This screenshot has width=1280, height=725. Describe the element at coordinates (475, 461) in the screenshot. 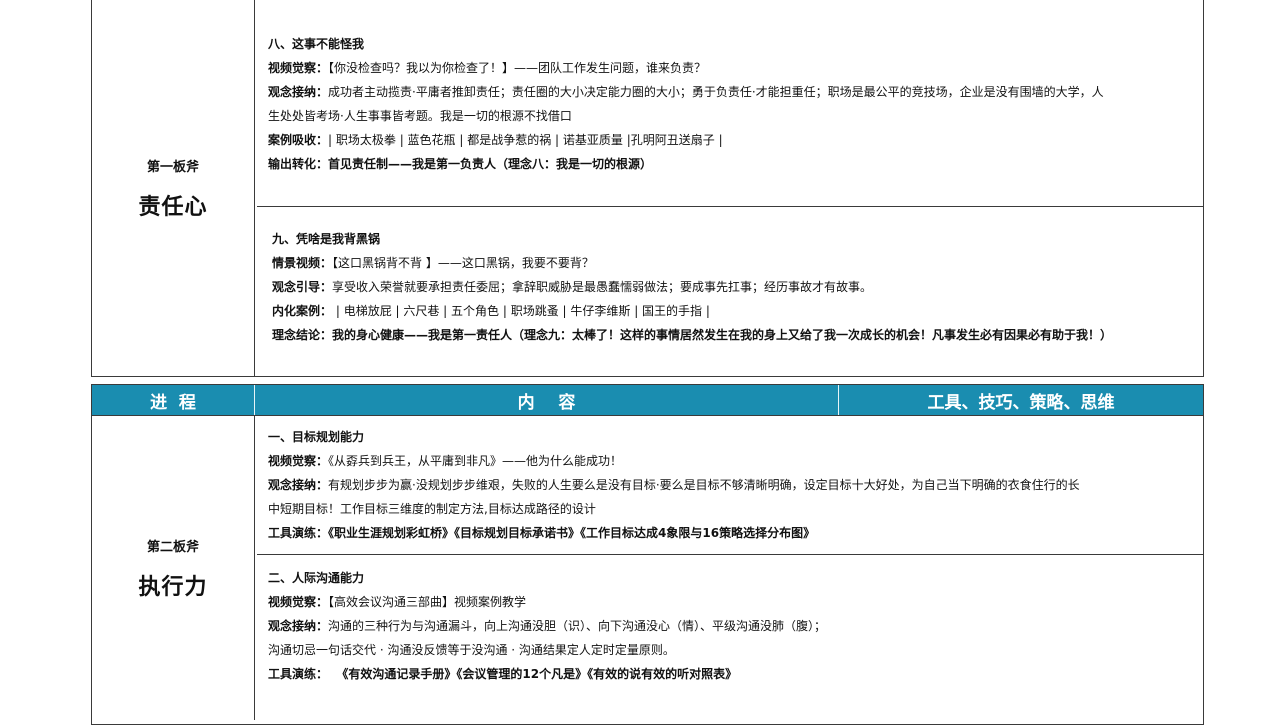

I see `video-text: 《从孬兵到兵王，从平庸到非凡》——他为什么能成功！` at that location.